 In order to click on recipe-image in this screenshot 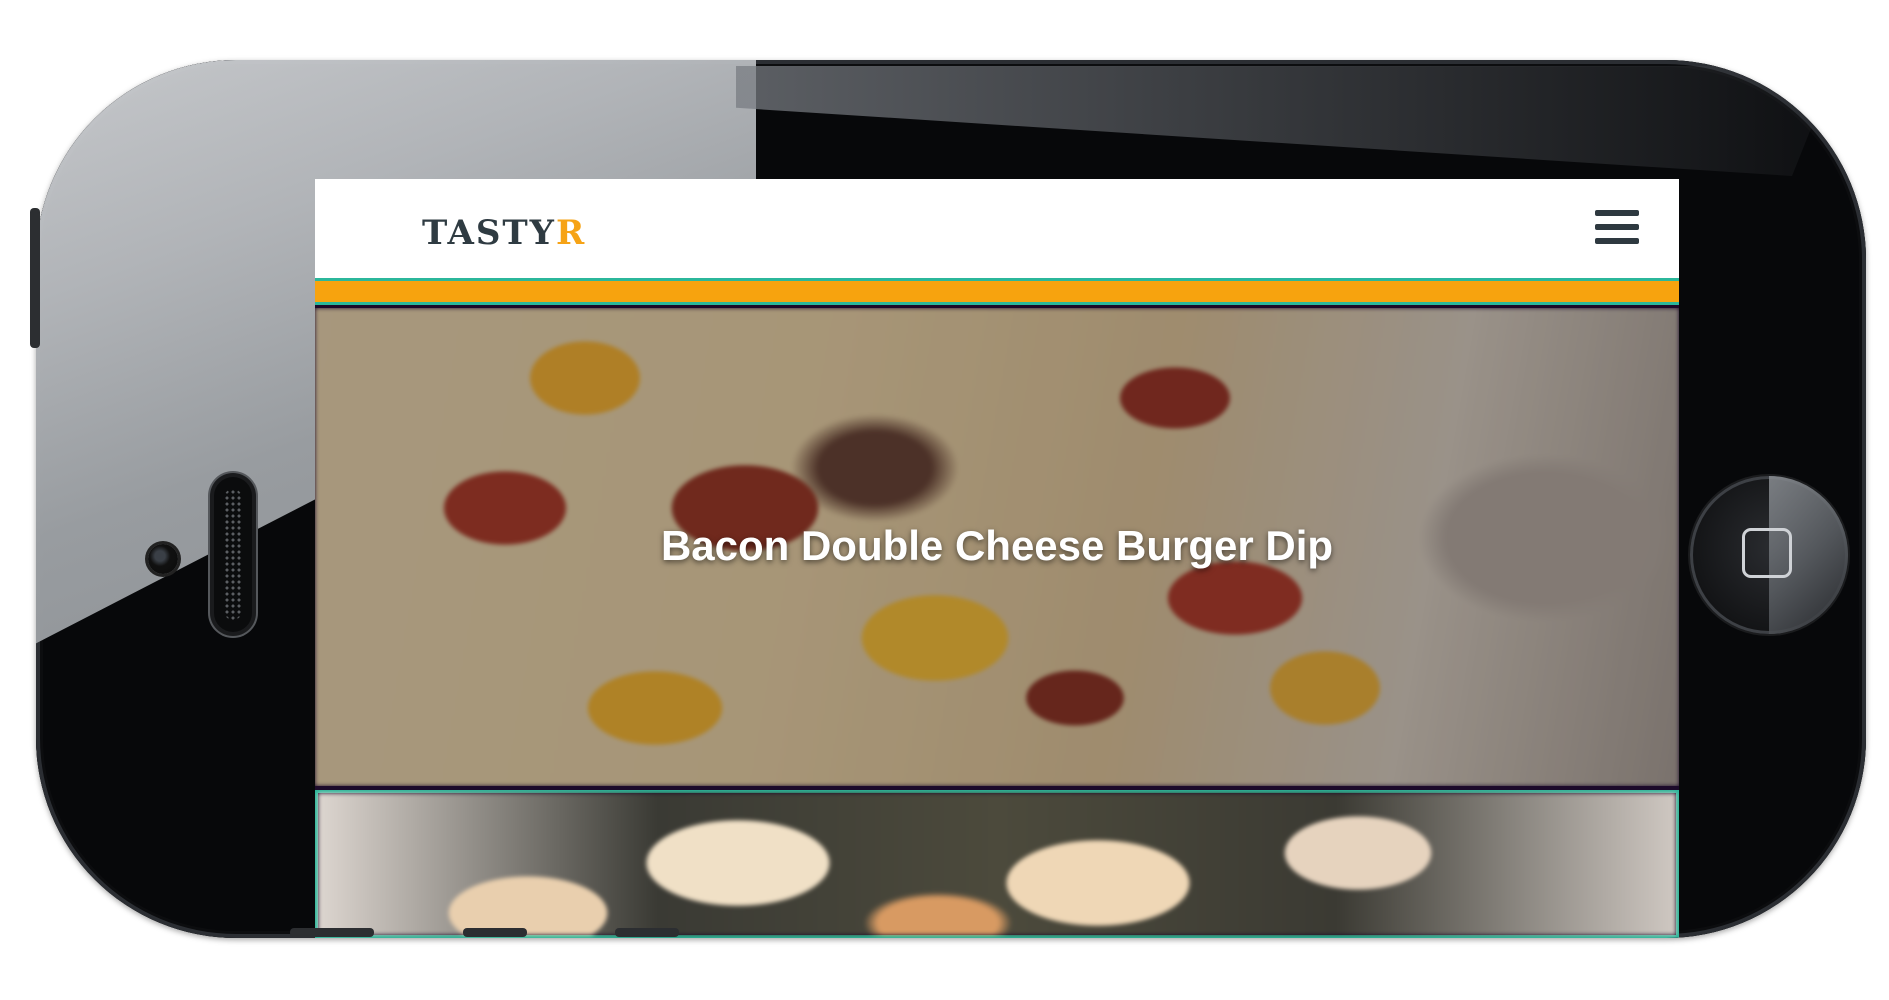, I will do `click(997, 864)`.